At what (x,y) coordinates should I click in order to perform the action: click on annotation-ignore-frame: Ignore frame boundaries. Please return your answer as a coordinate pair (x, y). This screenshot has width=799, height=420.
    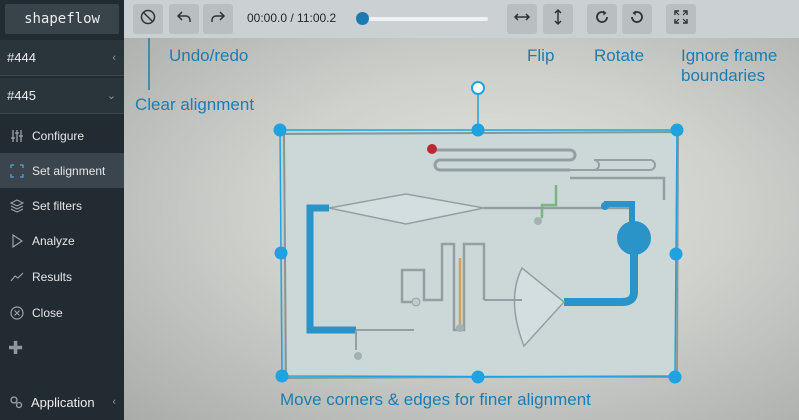
    Looking at the image, I should click on (729, 65).